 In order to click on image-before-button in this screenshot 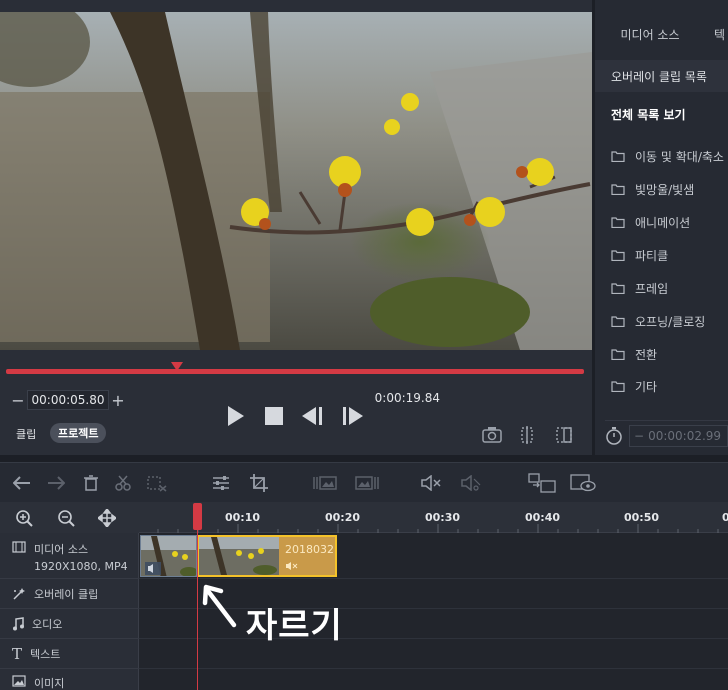, I will do `click(325, 483)`.